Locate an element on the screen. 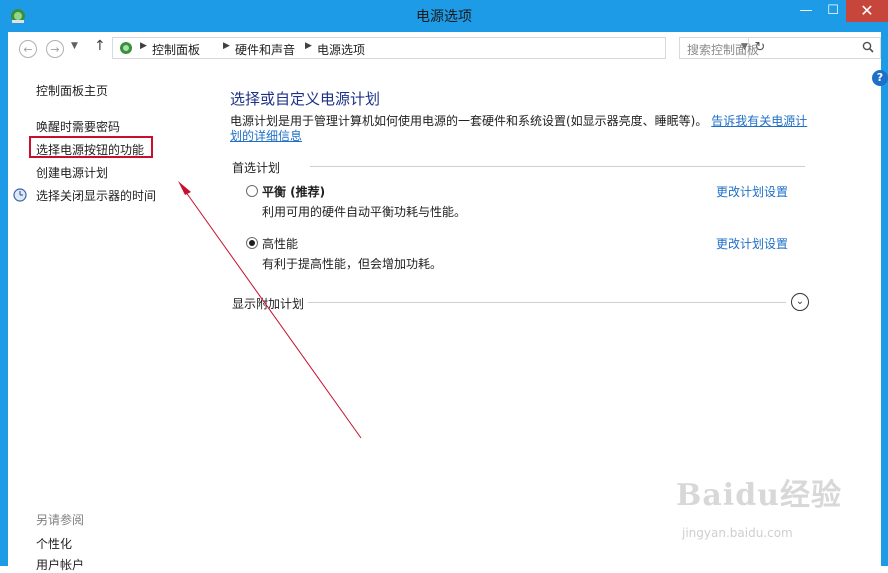 This screenshot has width=888, height=573. watermark-url: jingyan.baidu.com is located at coordinates (737, 533).